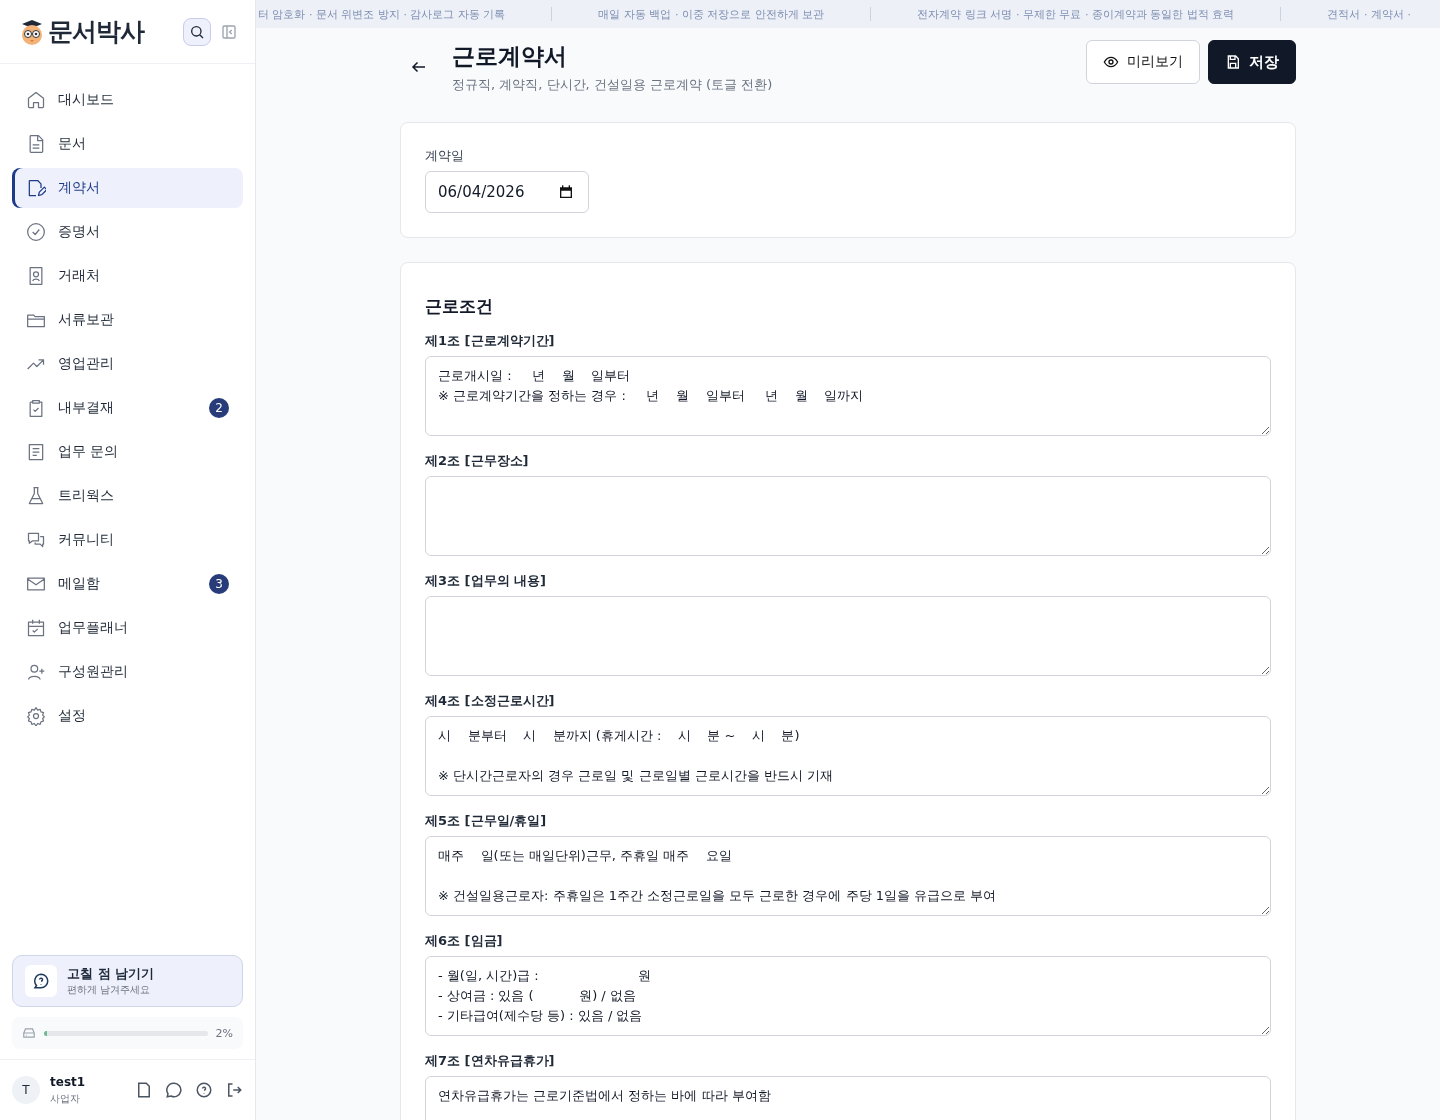 This screenshot has width=1440, height=1120. What do you see at coordinates (96, 32) in the screenshot?
I see `logo-text: 문서박사` at bounding box center [96, 32].